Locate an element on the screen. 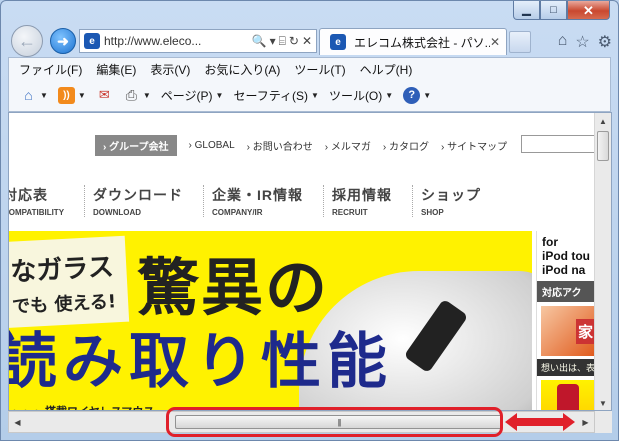 This screenshot has width=619, height=441. group-companies-button: › グループ会社 is located at coordinates (136, 145).